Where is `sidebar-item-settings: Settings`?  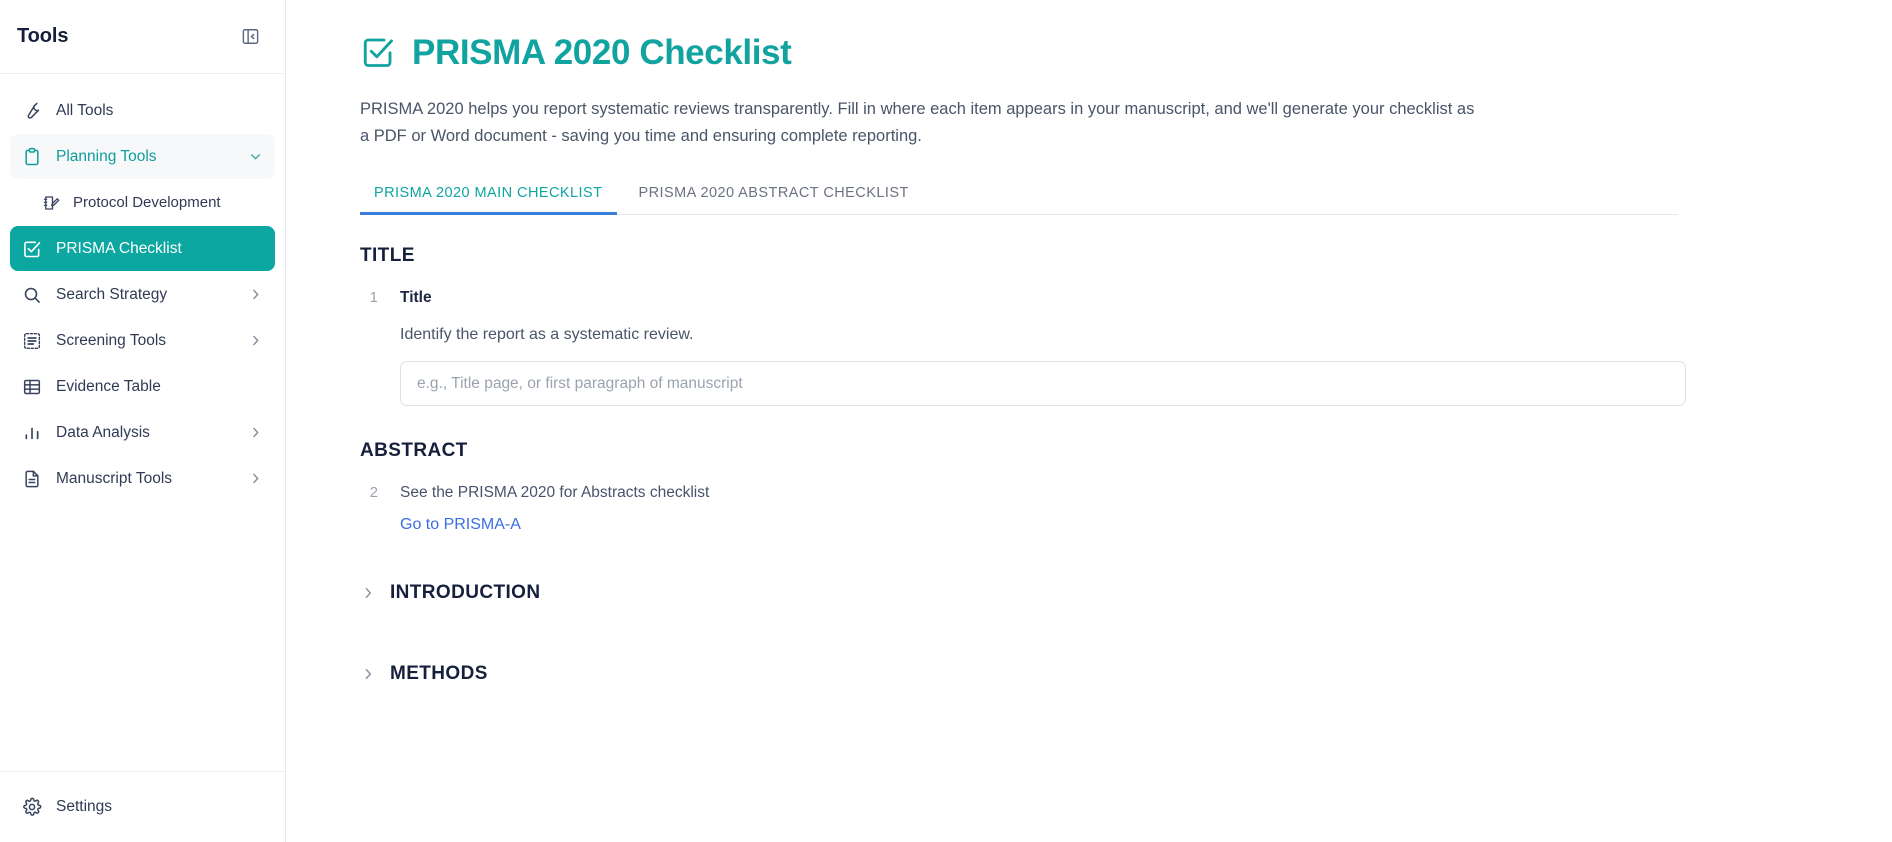
sidebar-item-settings: Settings is located at coordinates (142, 806).